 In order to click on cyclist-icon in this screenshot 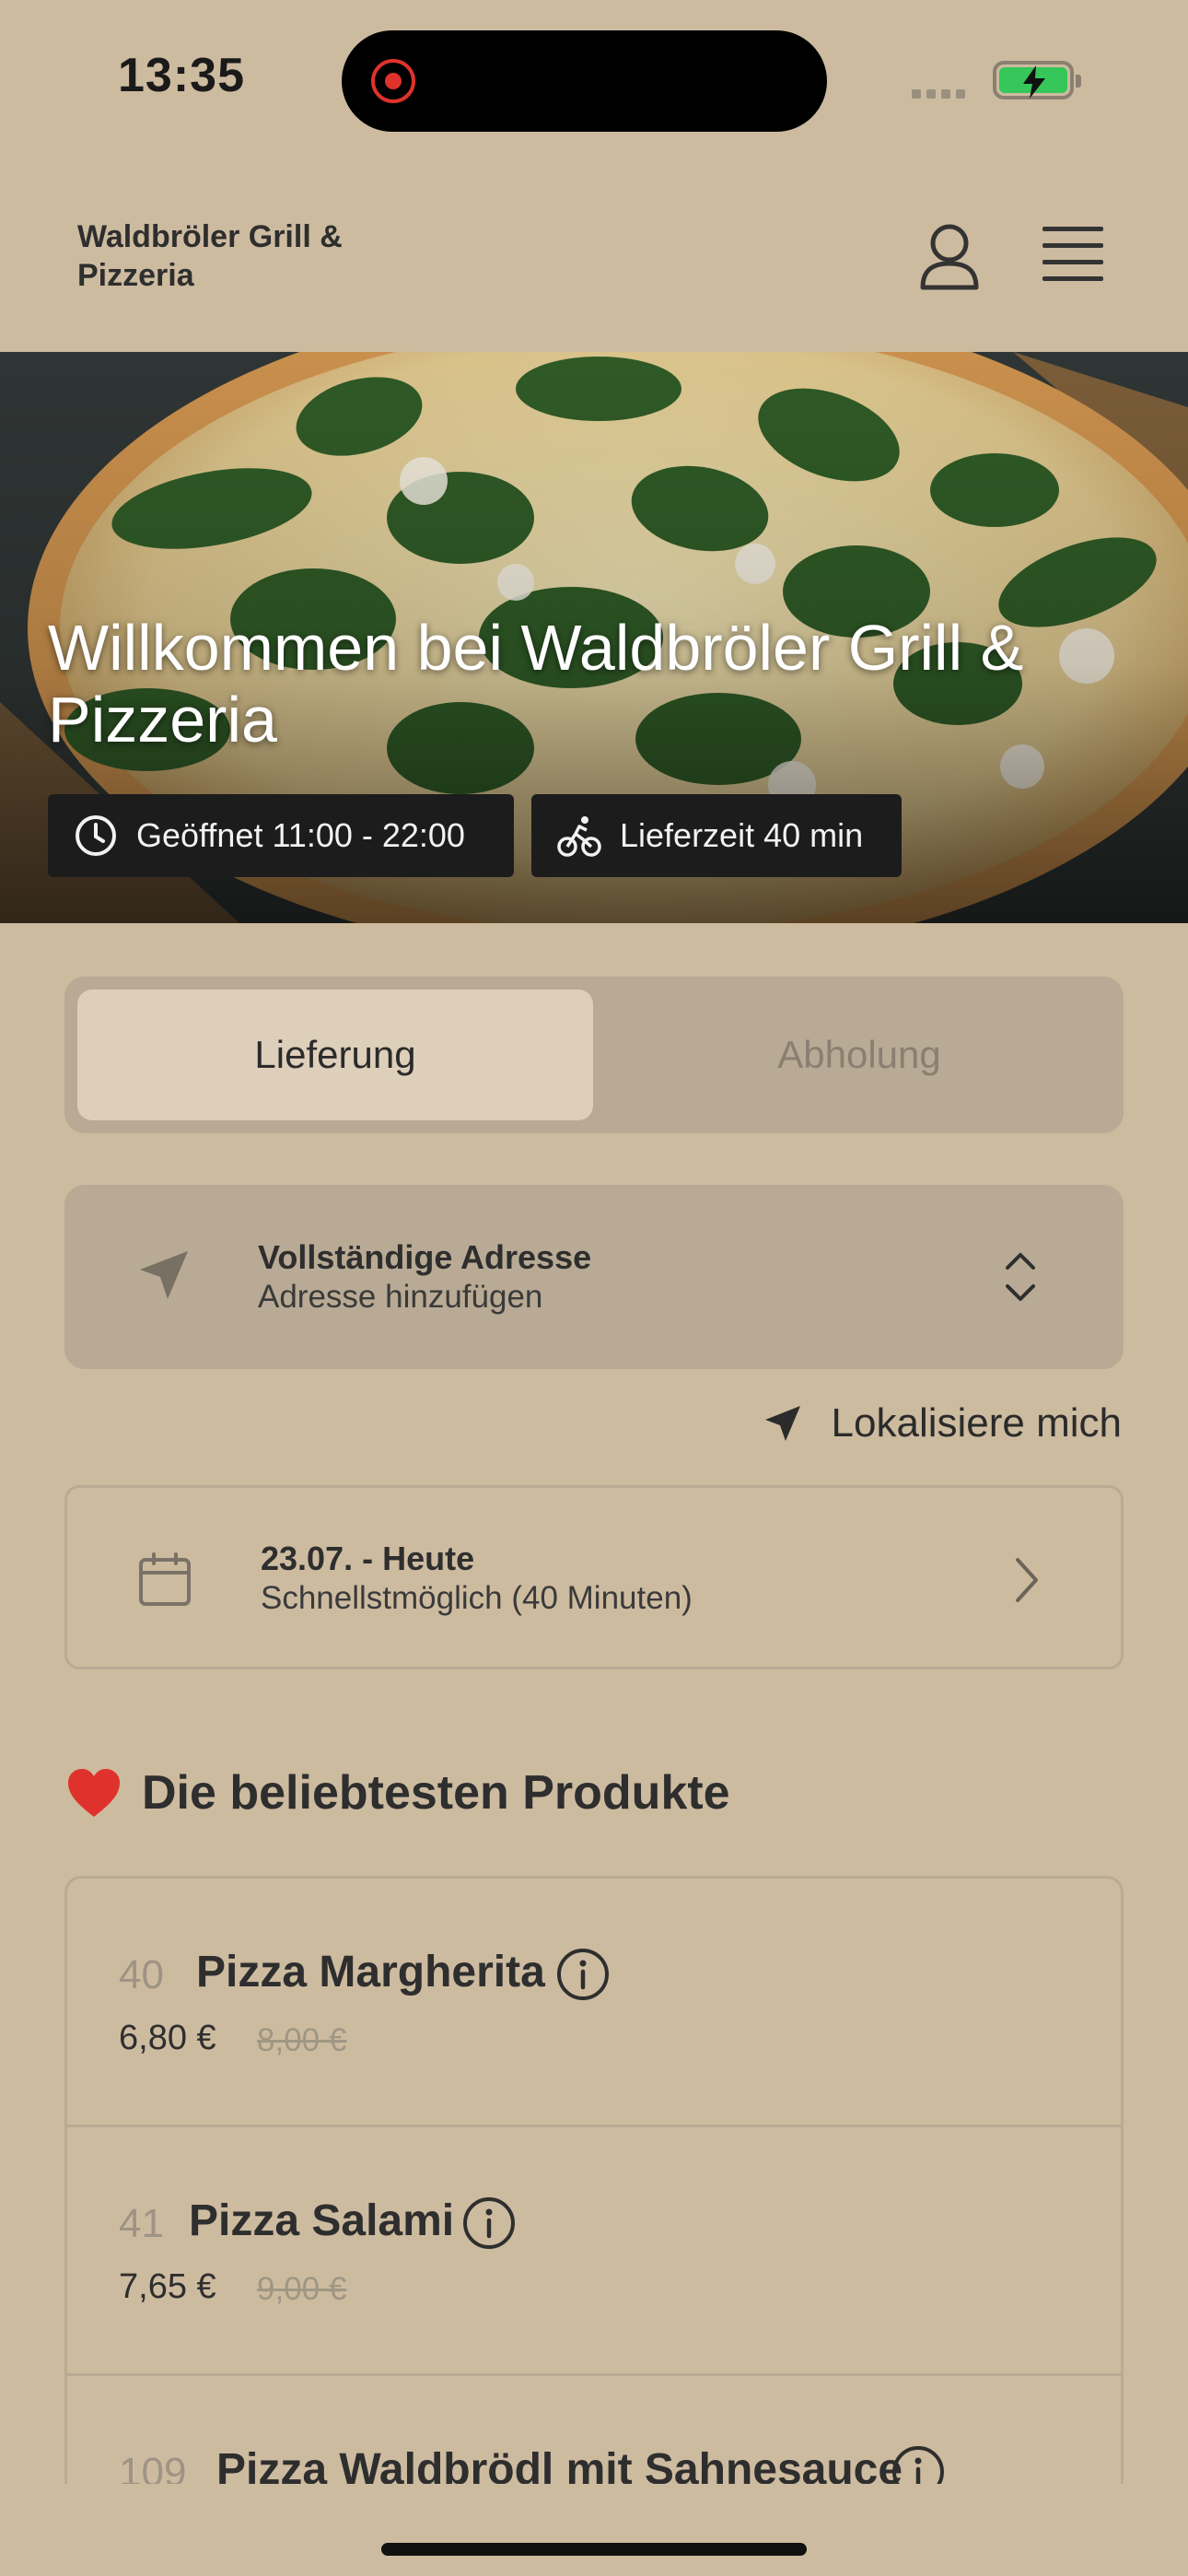, I will do `click(579, 837)`.